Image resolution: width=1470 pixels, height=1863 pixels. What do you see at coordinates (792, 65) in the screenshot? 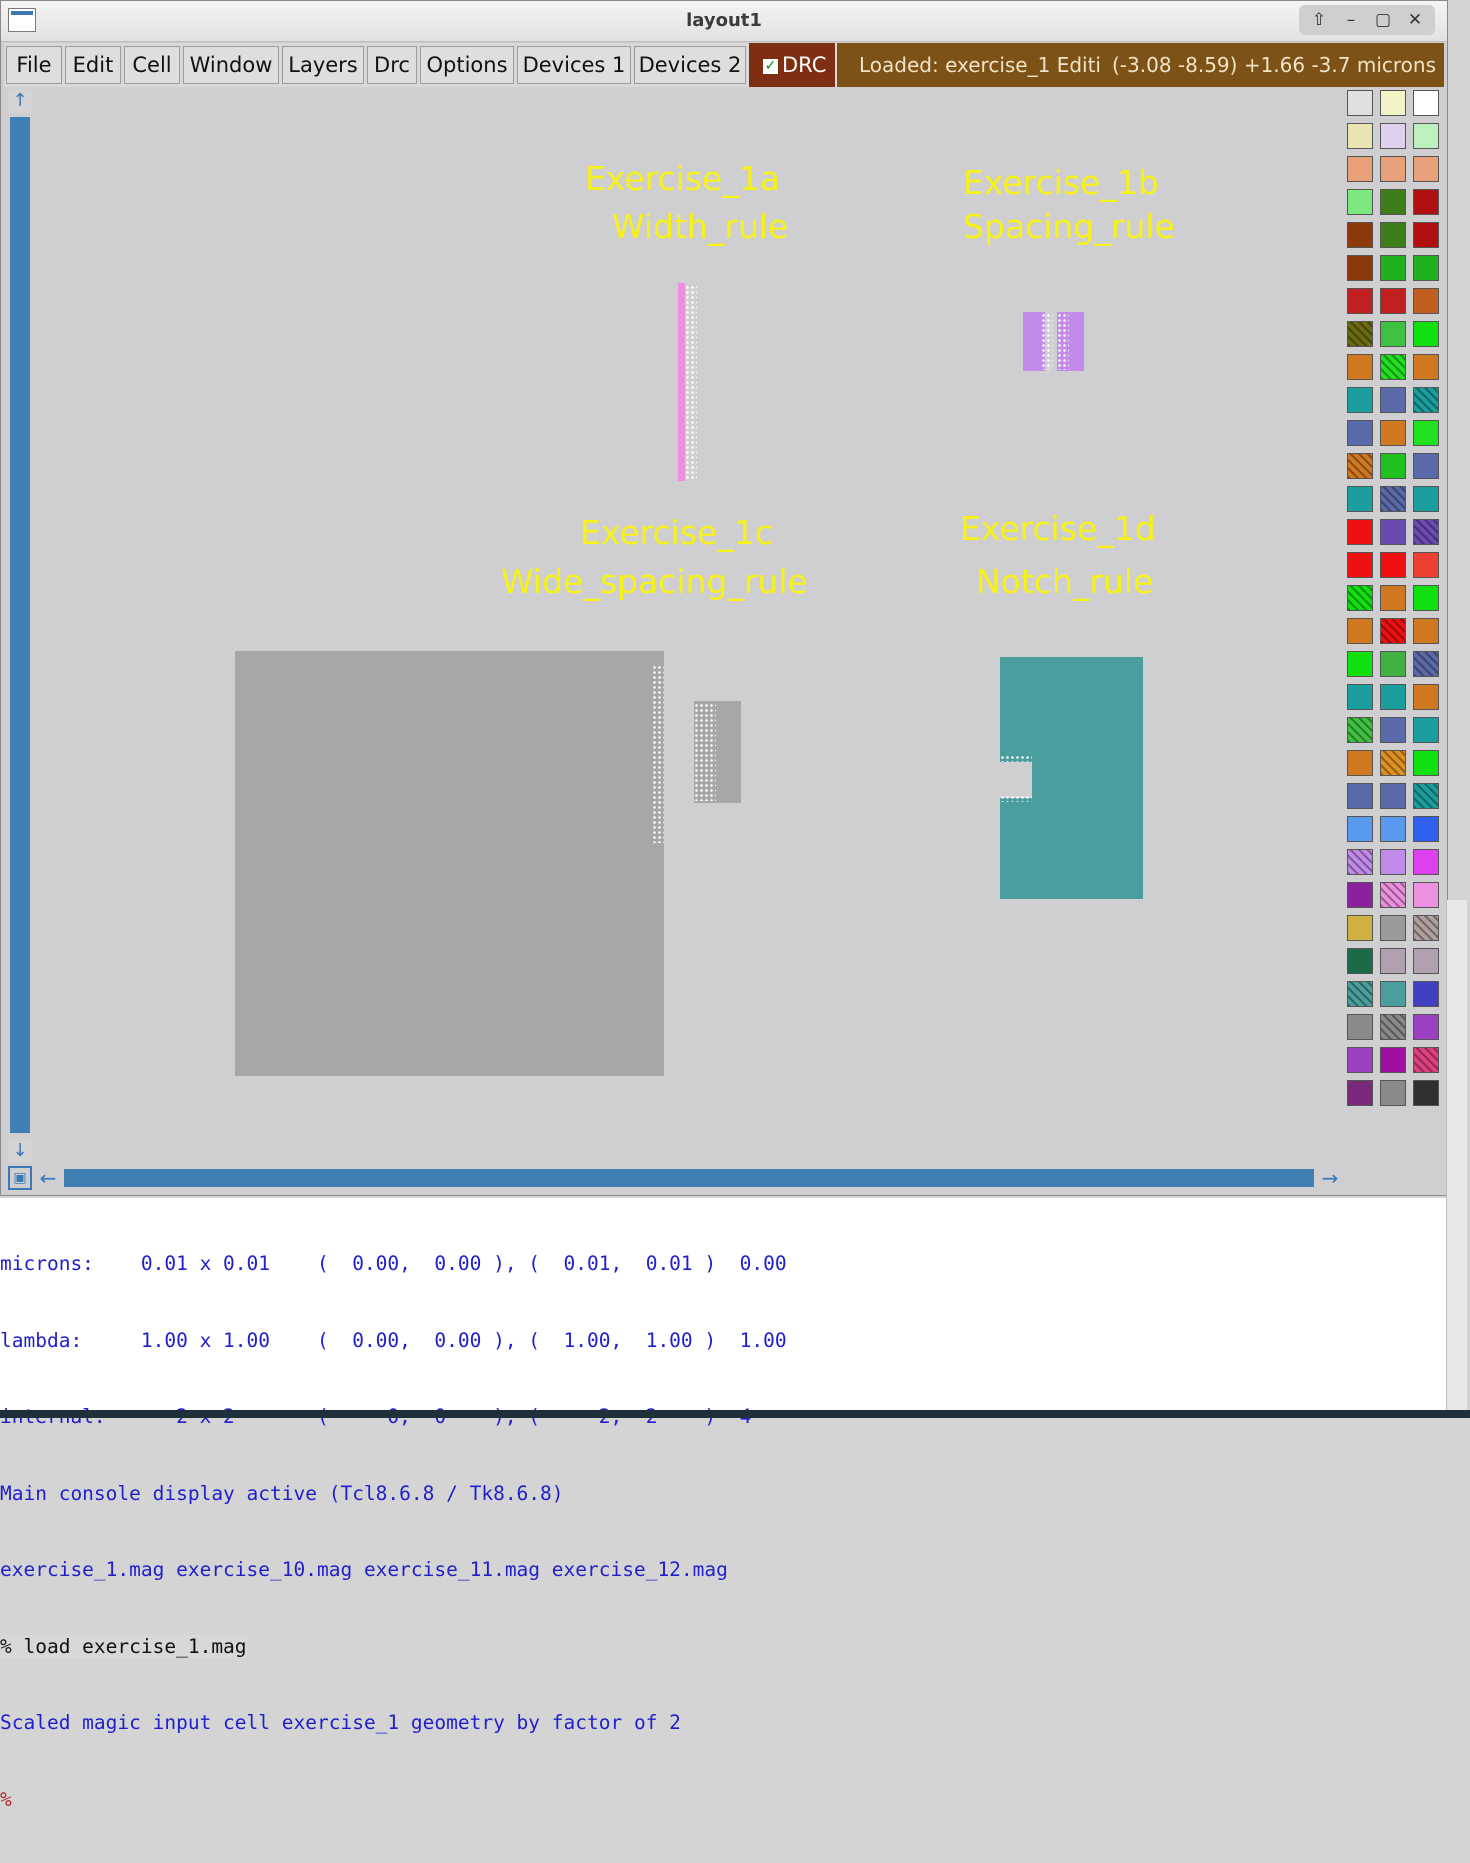
I see `drc-toggle: ✓ DRC` at bounding box center [792, 65].